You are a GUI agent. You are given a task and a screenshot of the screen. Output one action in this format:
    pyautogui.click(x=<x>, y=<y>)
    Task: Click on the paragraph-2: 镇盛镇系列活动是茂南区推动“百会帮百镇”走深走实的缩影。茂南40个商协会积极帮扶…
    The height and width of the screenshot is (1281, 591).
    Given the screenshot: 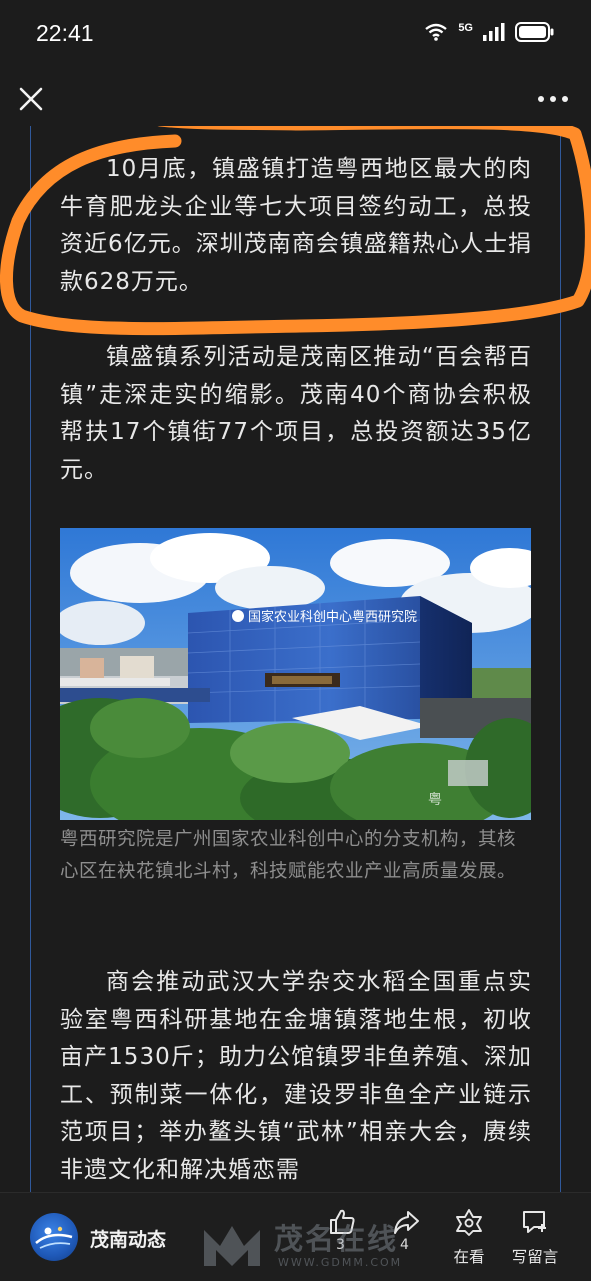 What is the action you would take?
    pyautogui.click(x=296, y=413)
    